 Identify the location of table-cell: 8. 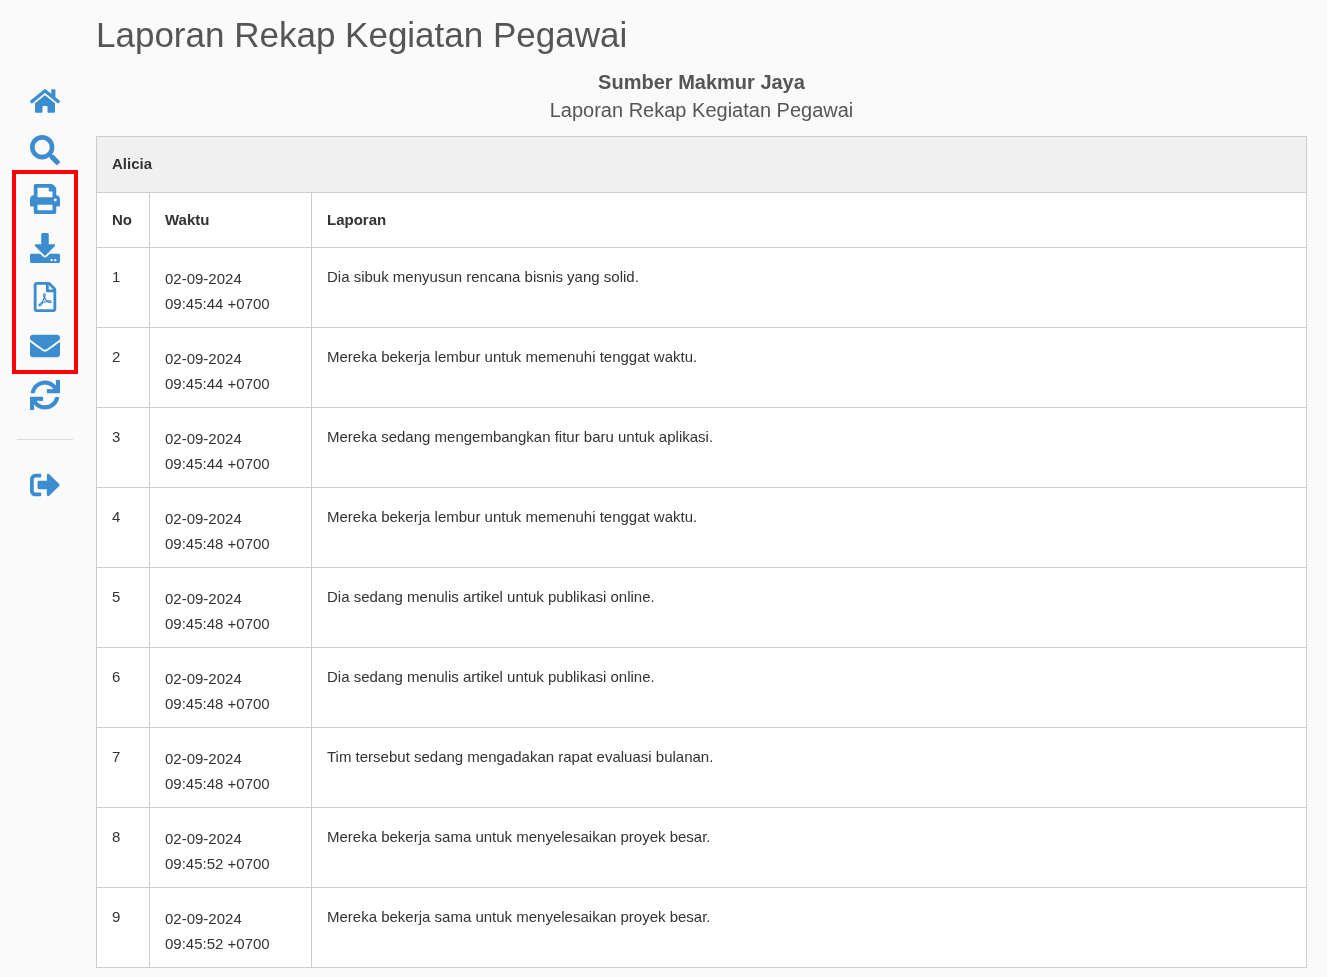
(116, 836).